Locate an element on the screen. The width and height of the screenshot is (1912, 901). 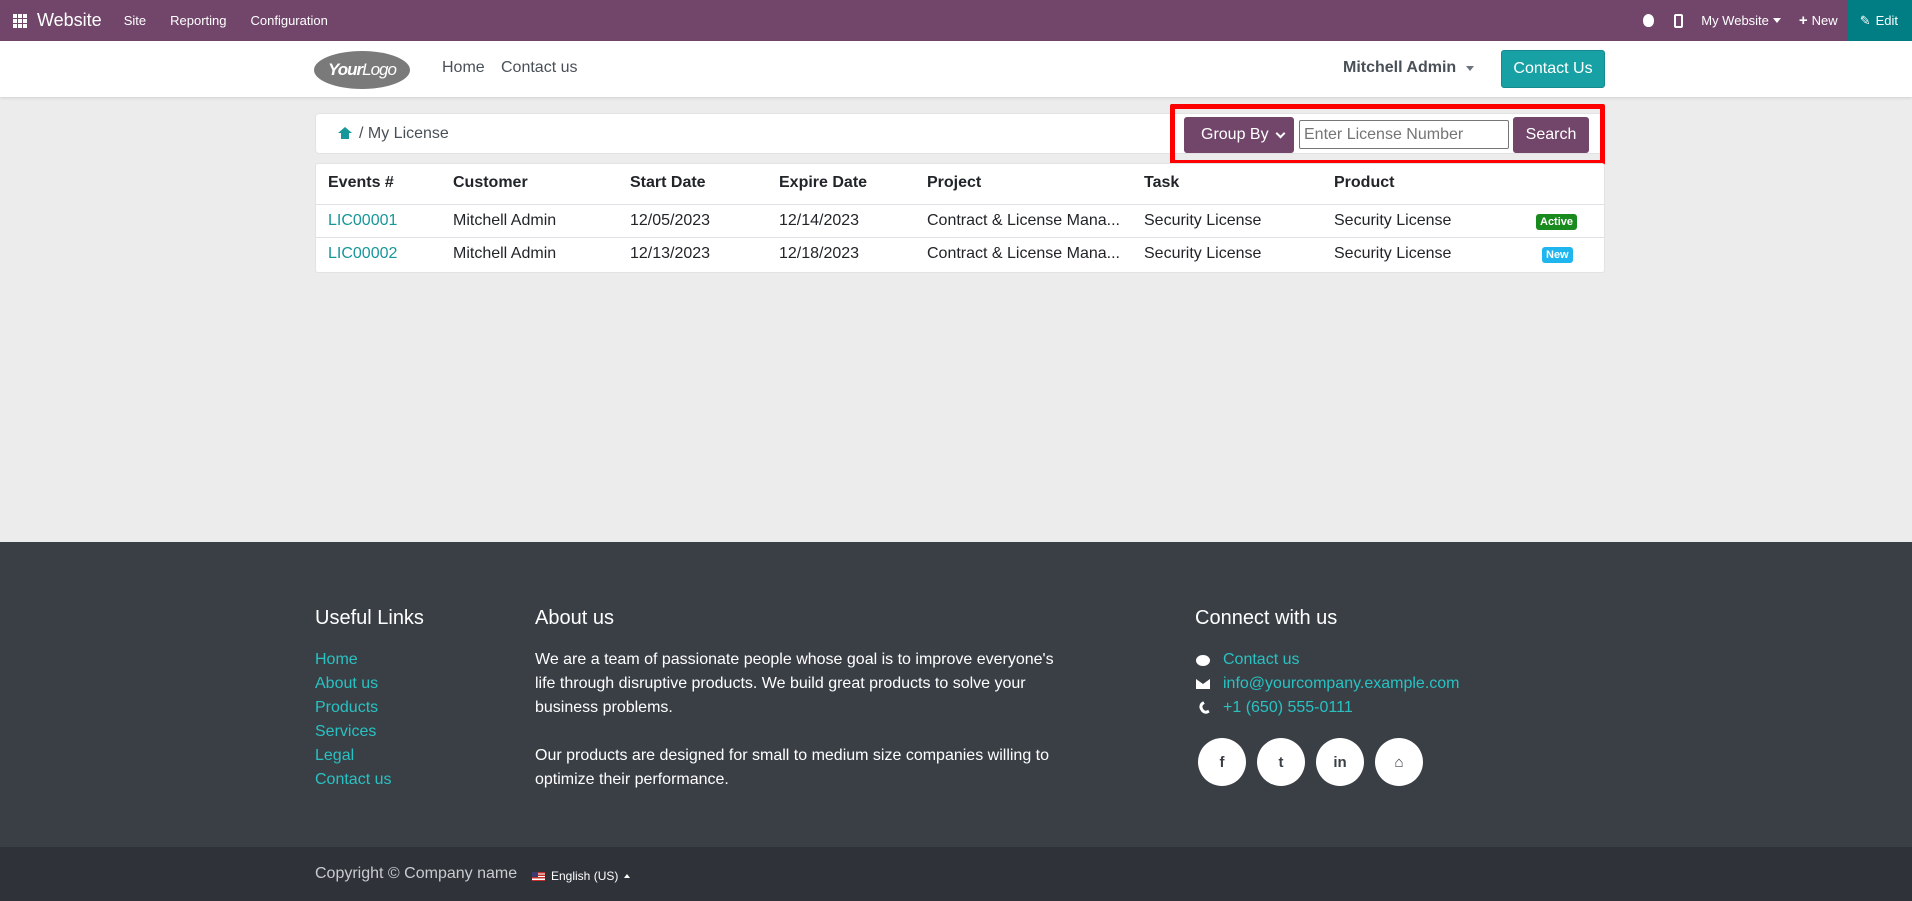
language-label: English (US) is located at coordinates (585, 876).